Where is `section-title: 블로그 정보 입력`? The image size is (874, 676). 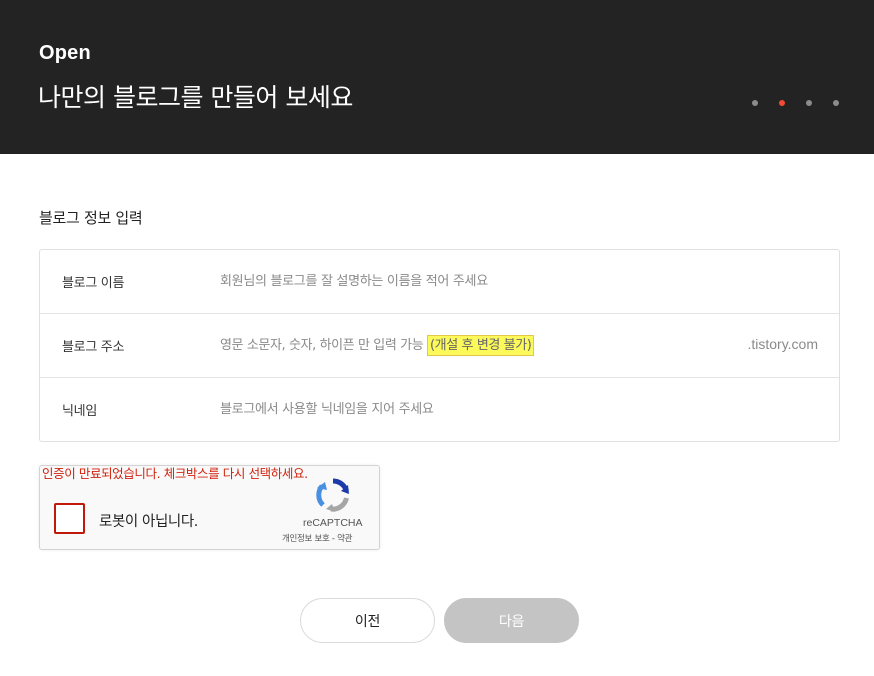 section-title: 블로그 정보 입력 is located at coordinates (91, 218).